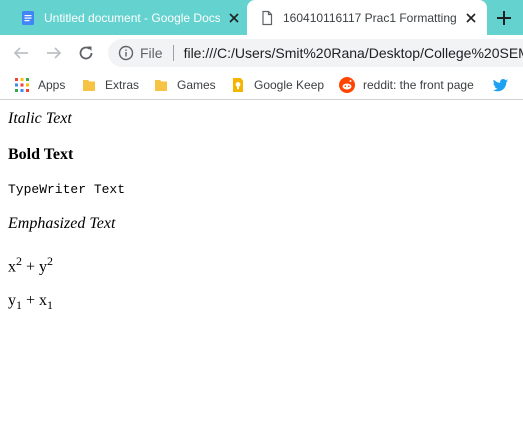 The height and width of the screenshot is (435, 523). What do you see at coordinates (52, 85) in the screenshot?
I see `bookmark-label: Apps` at bounding box center [52, 85].